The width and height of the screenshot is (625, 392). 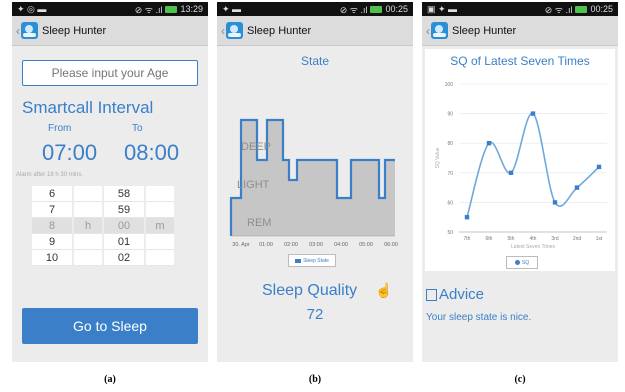 What do you see at coordinates (314, 241) in the screenshot?
I see `x-axis-ticks: 30. Apr 01:00 02:00 03:00 04:00 05:00 06:00` at bounding box center [314, 241].